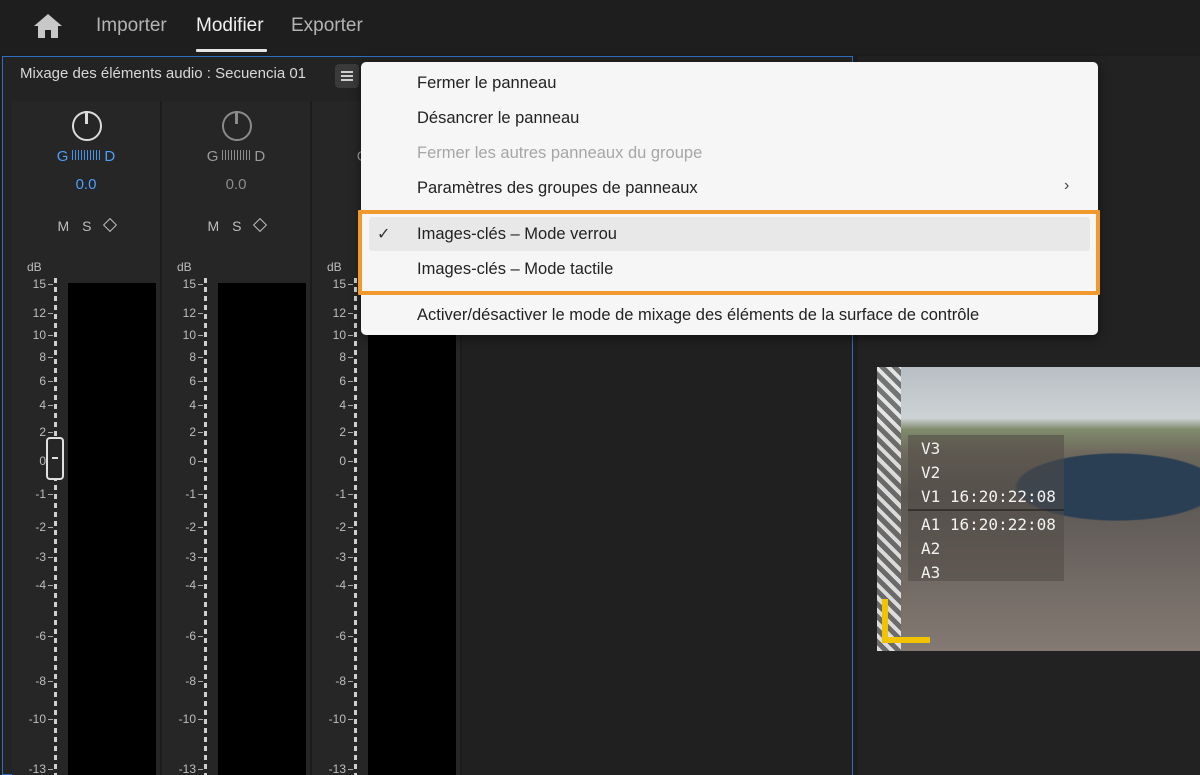 The image size is (1200, 775). I want to click on channel-strip-2: G D 0.0 M SdB 15 12 10 8 6 4 2 0 -1 -2 -3 -4 -6 -8 -10 -13, so click(236, 438).